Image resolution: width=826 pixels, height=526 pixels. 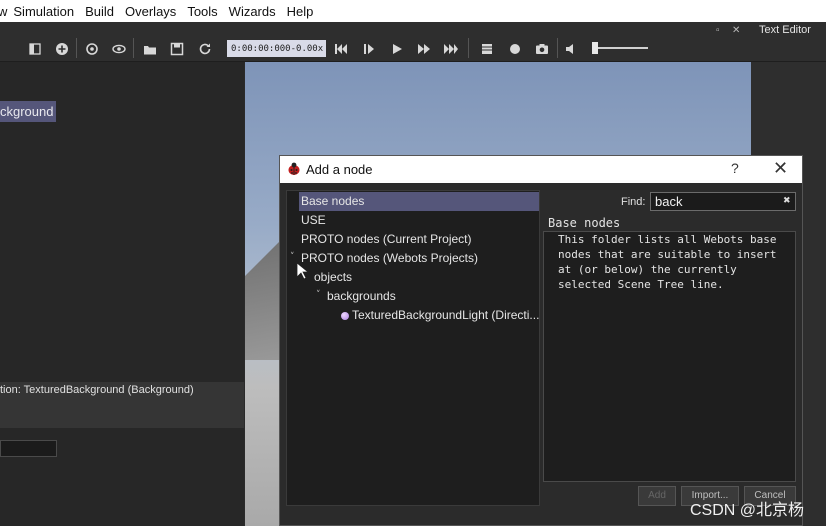 I want to click on webots-ladybug-icon, so click(x=294, y=168).